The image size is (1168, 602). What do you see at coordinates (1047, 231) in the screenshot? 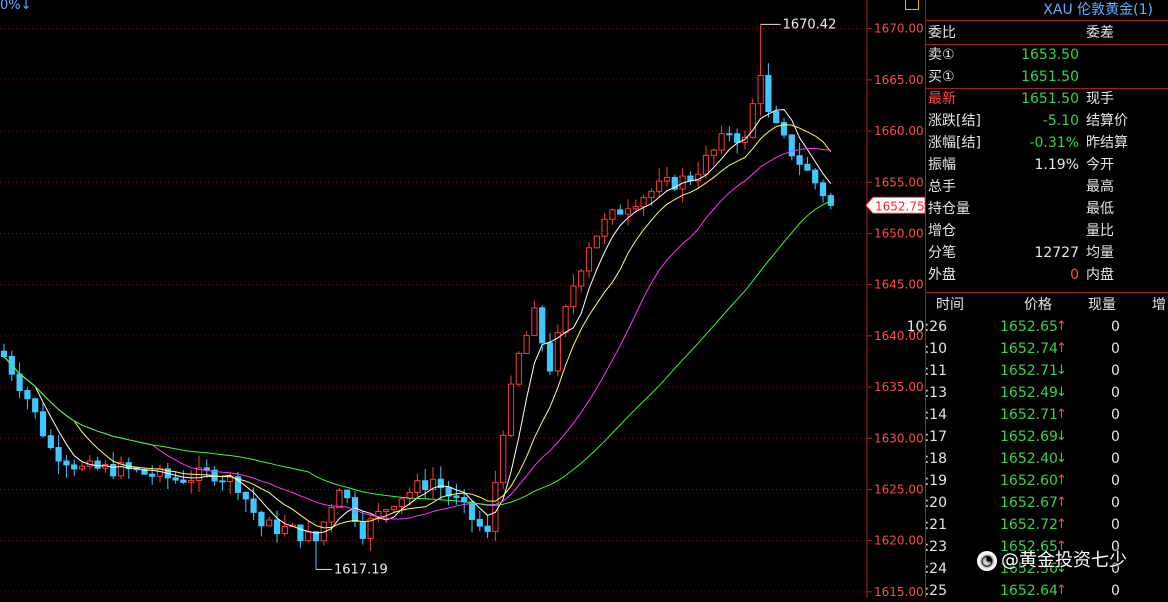
I see `quote-row: 增仓 量比` at bounding box center [1047, 231].